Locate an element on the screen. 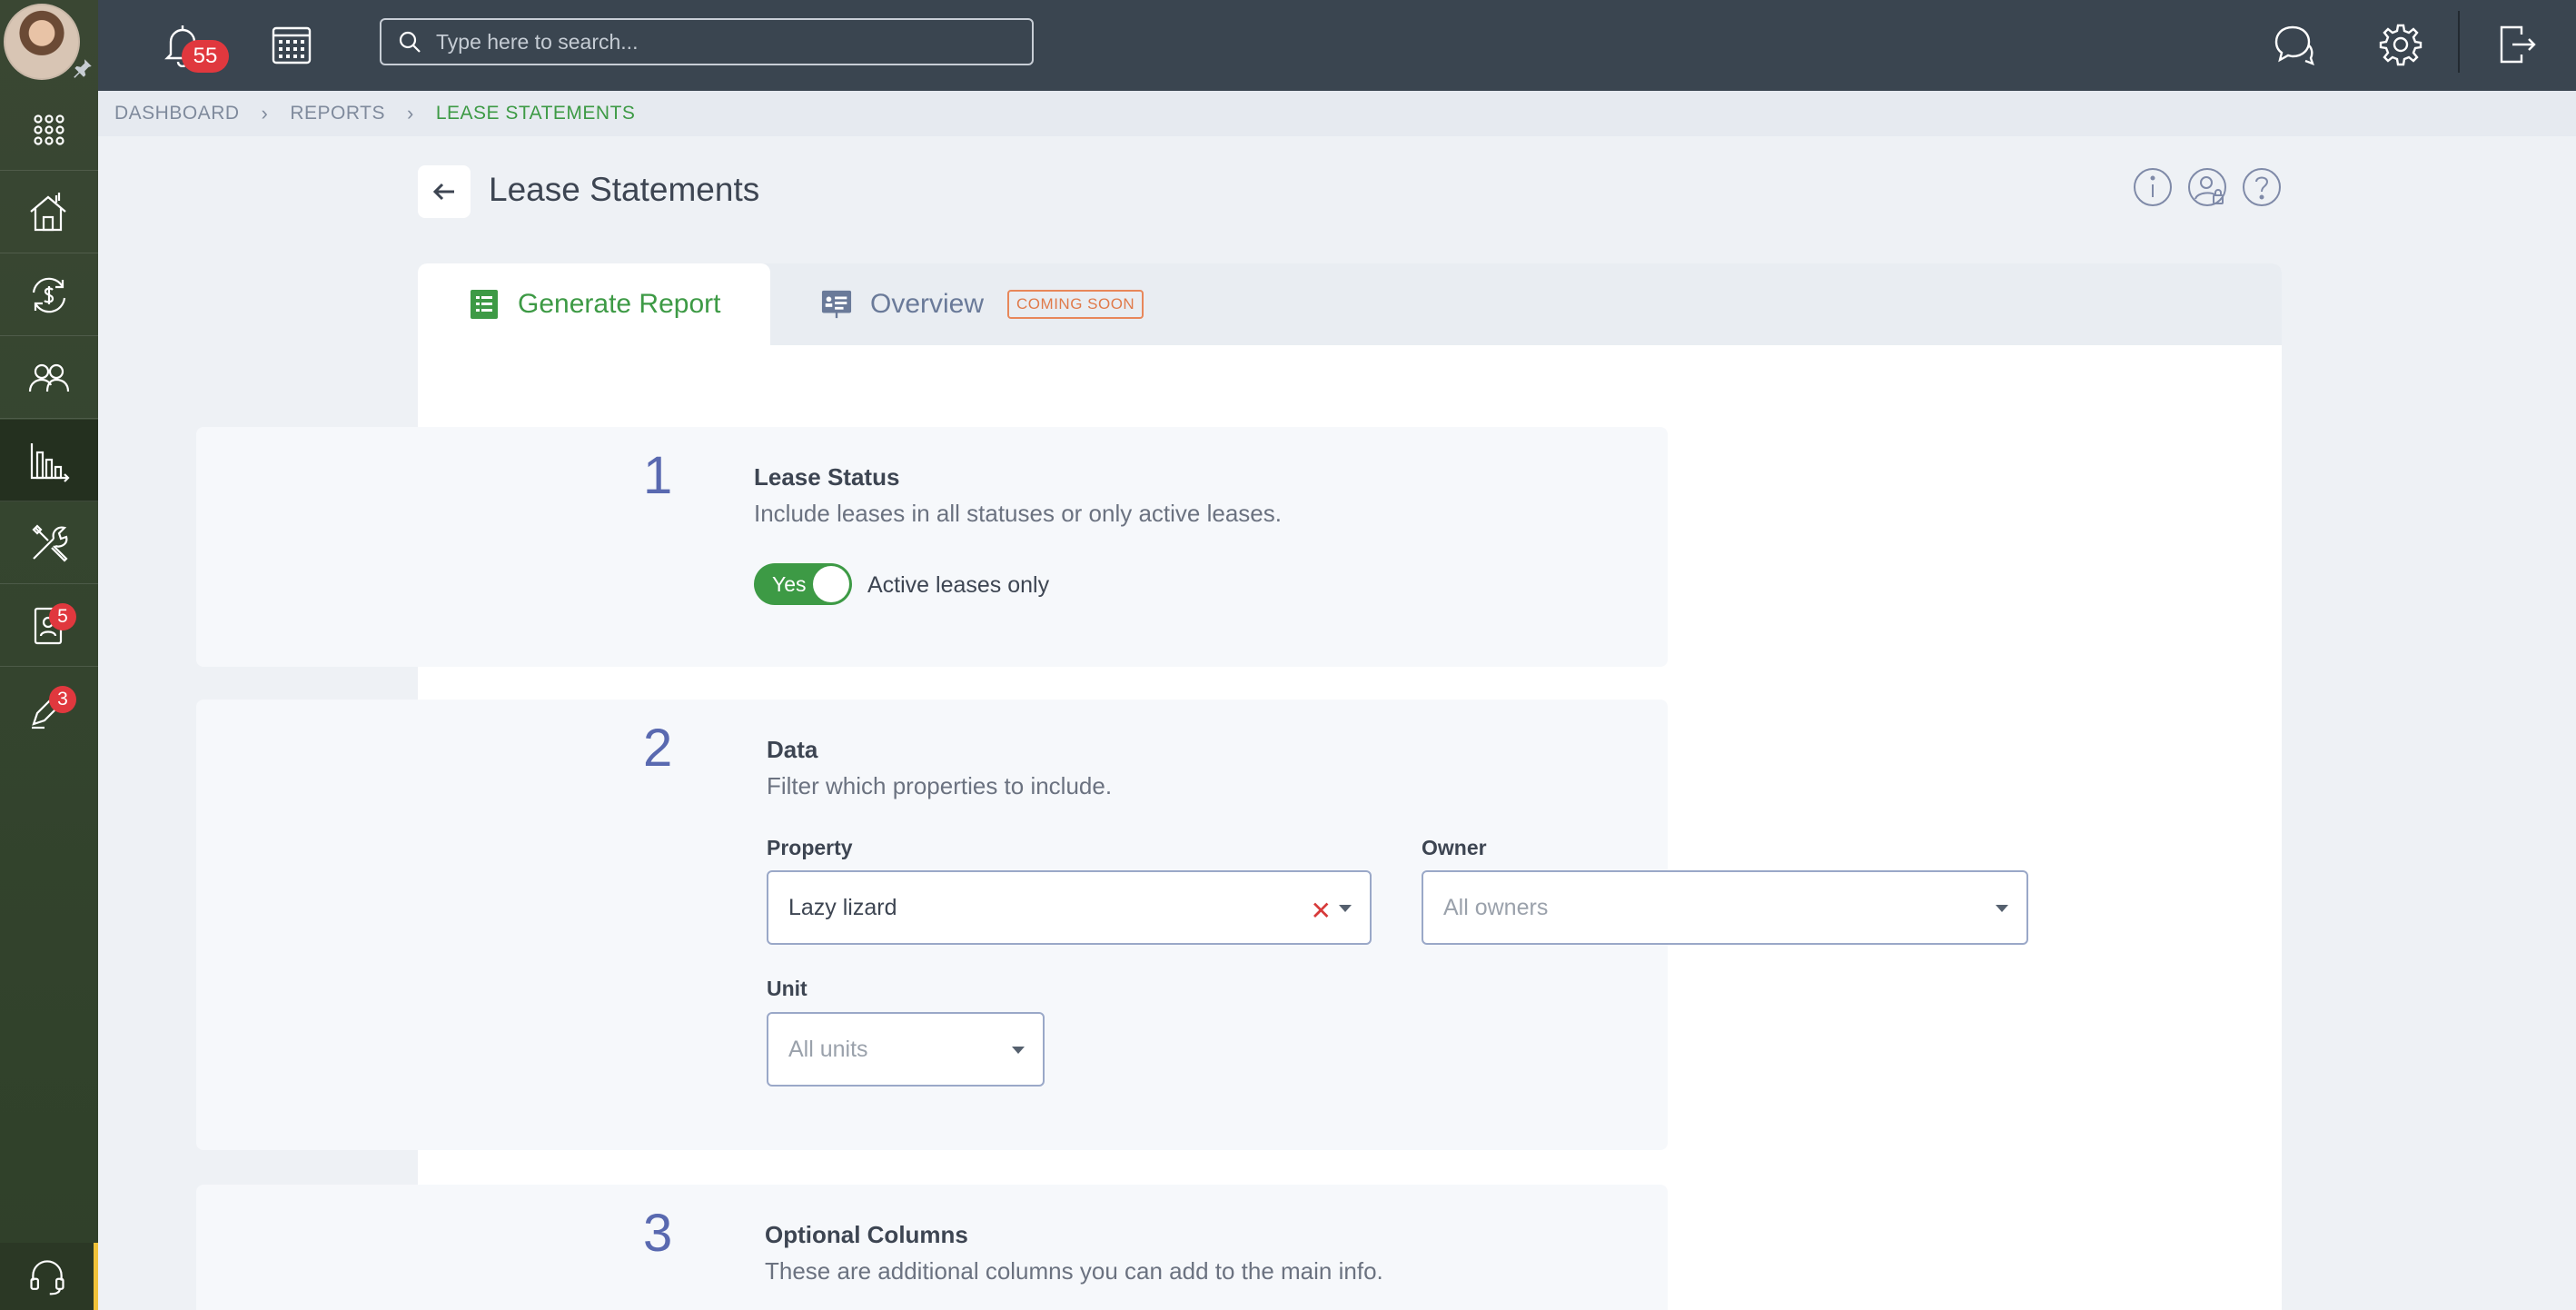 This screenshot has width=2576, height=1310. owner-select: All owners is located at coordinates (1725, 907).